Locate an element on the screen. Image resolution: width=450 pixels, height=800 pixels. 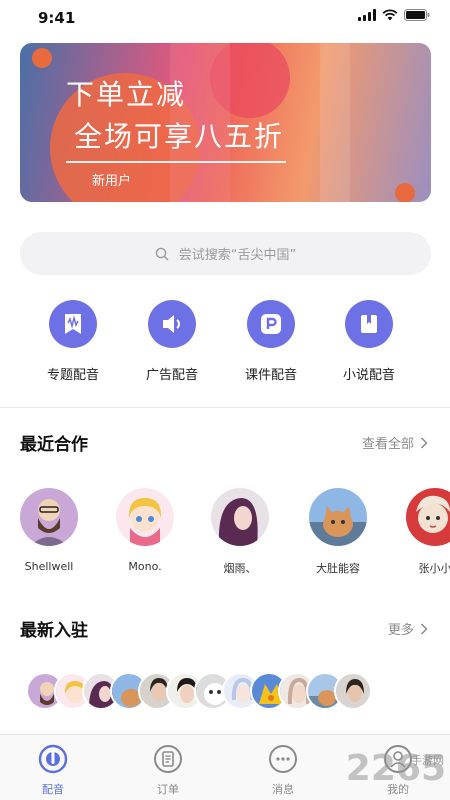
partner-name: 张小小 is located at coordinates (434, 568).